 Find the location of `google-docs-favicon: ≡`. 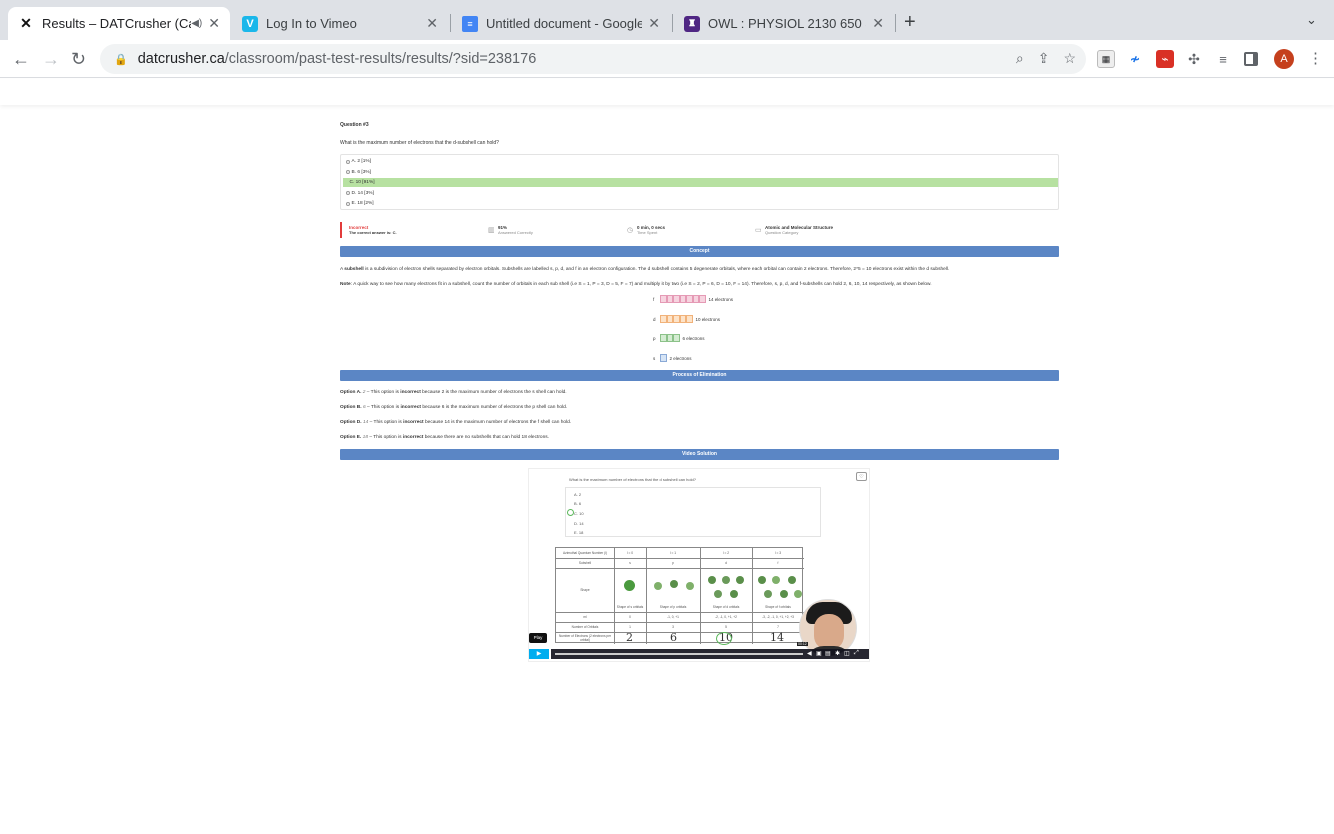

google-docs-favicon: ≡ is located at coordinates (470, 23).